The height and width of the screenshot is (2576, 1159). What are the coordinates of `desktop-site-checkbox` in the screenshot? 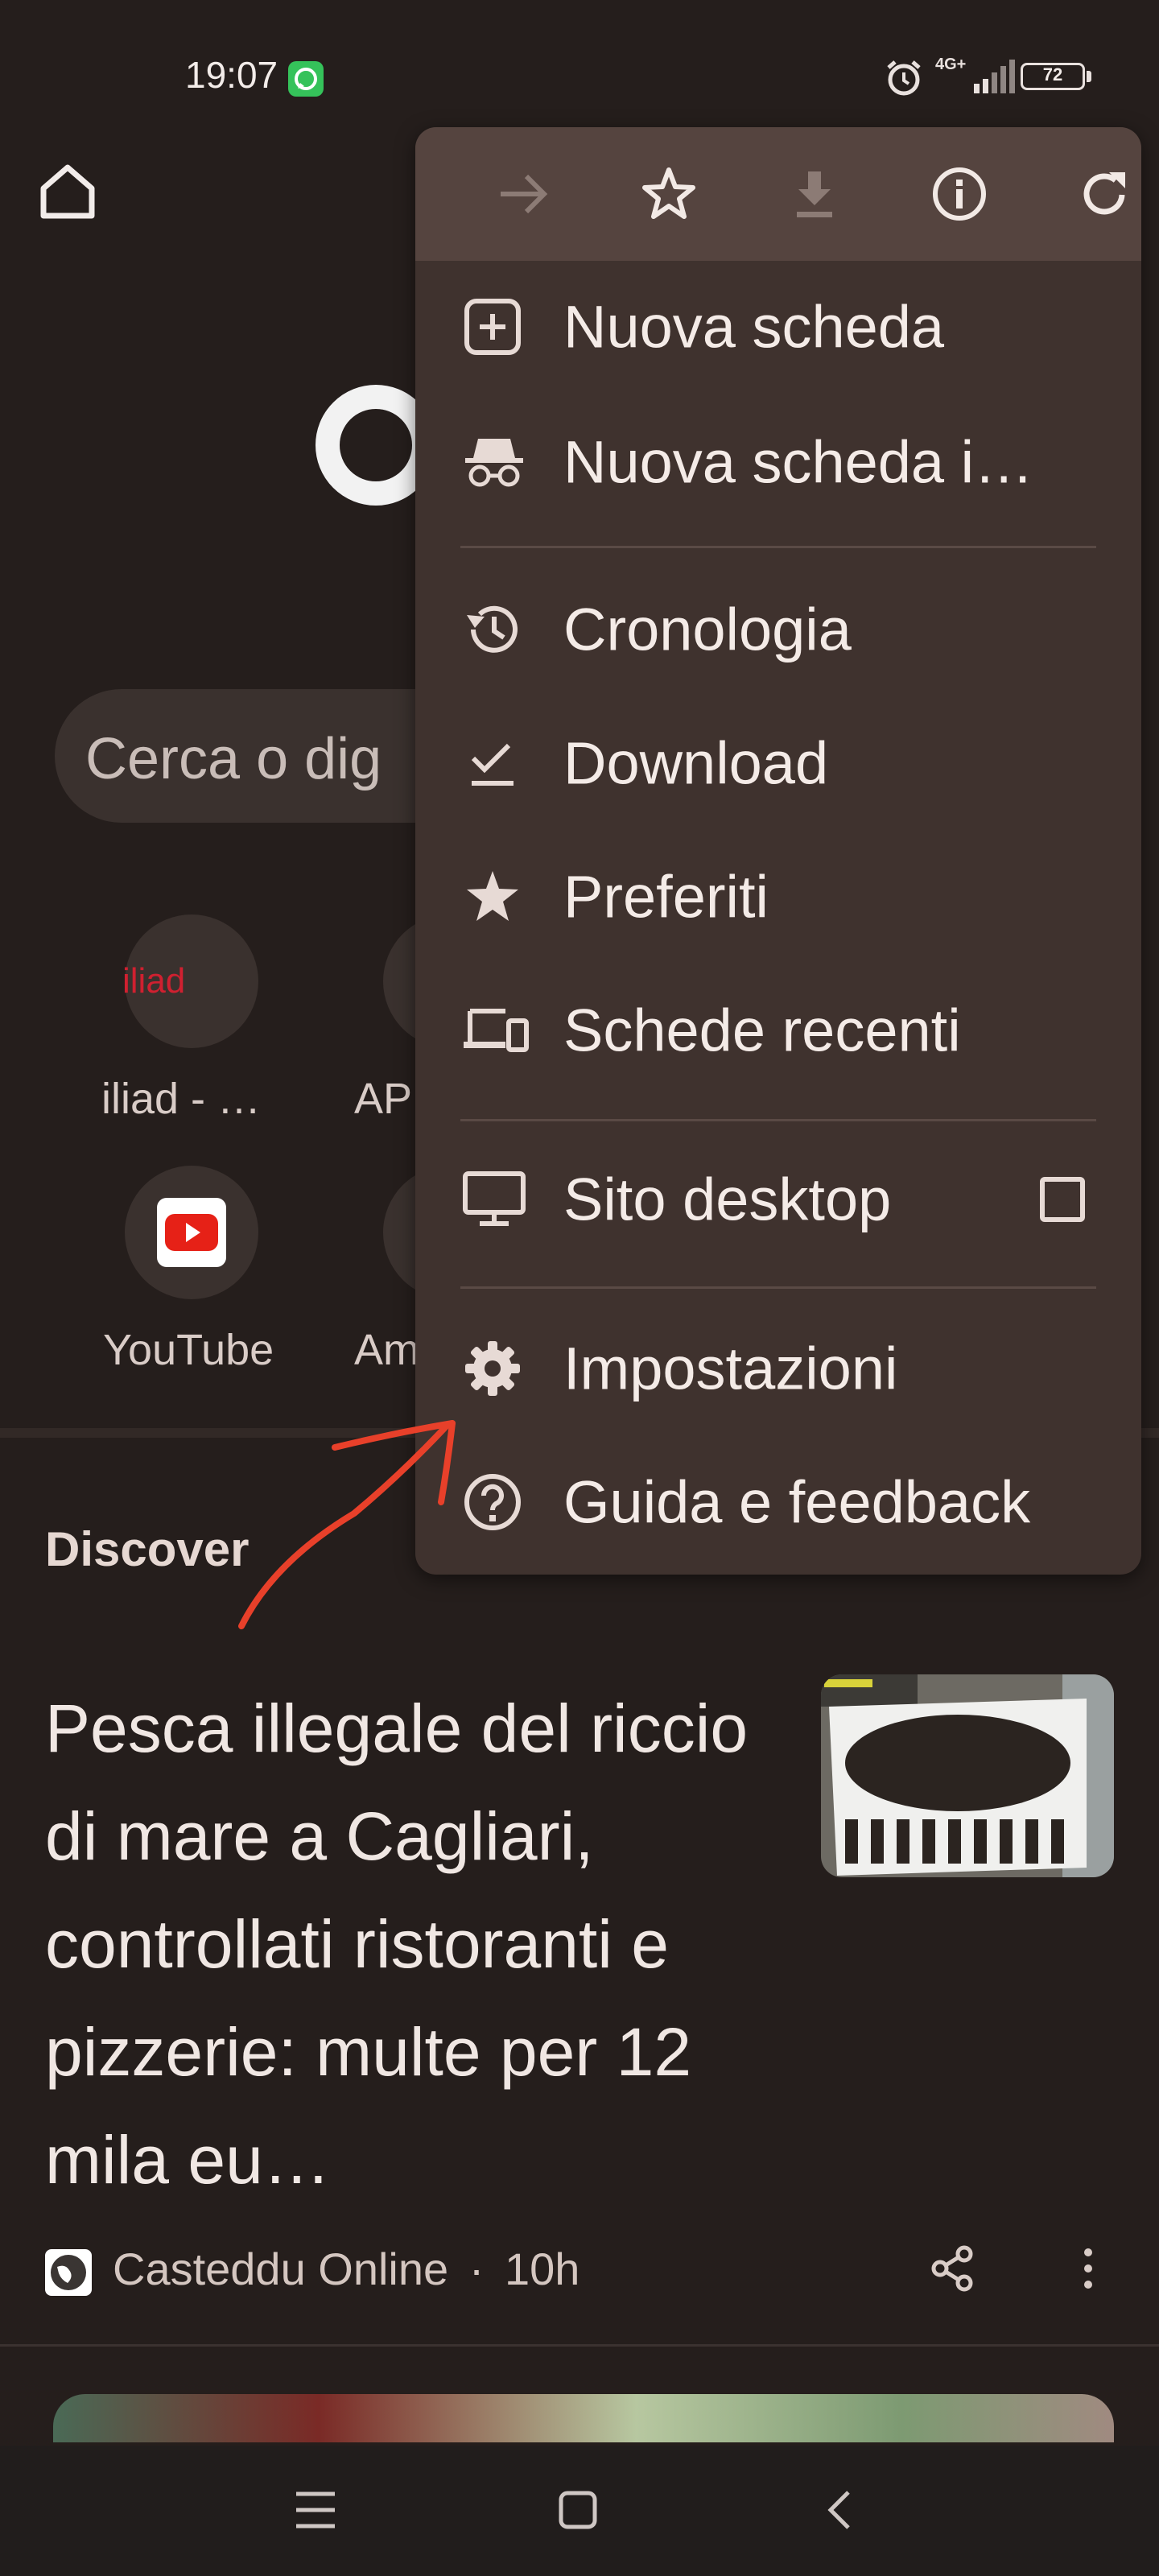 It's located at (1062, 1199).